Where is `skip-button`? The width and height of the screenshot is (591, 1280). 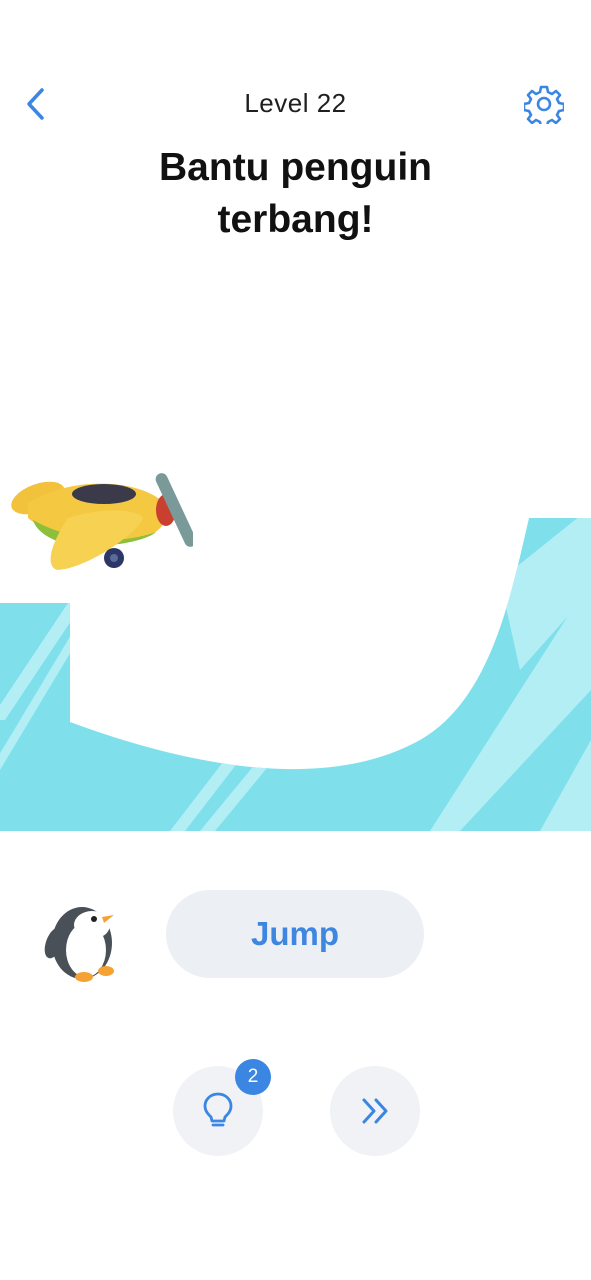
skip-button is located at coordinates (375, 1111).